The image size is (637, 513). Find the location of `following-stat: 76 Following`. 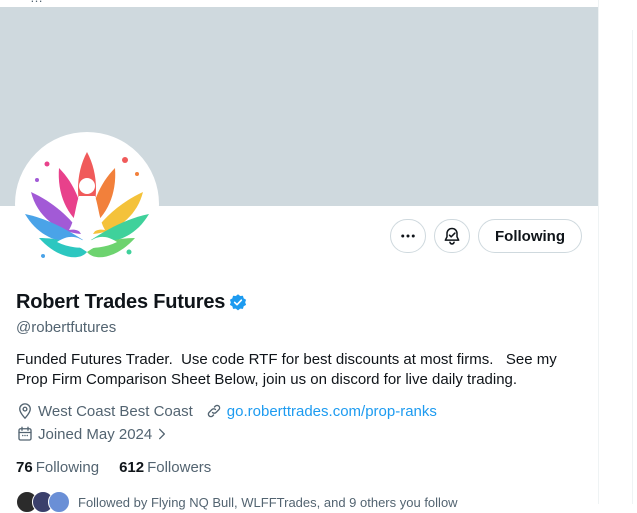

following-stat: 76 Following is located at coordinates (57, 467).